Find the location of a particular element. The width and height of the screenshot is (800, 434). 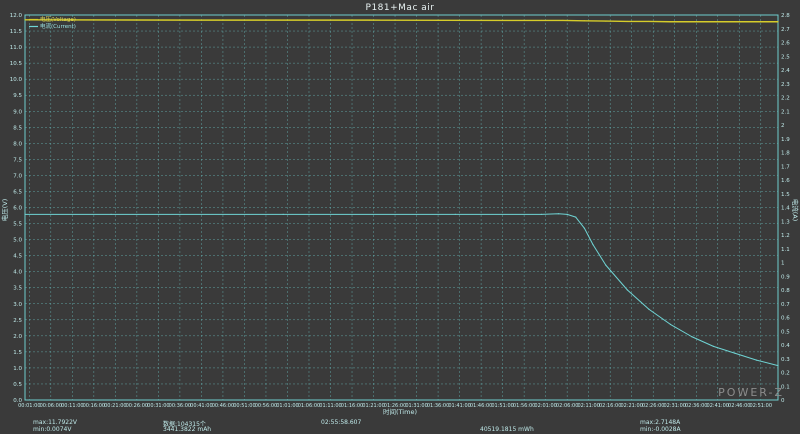

x-tick-label: 00:21:00 is located at coordinates (115, 406).